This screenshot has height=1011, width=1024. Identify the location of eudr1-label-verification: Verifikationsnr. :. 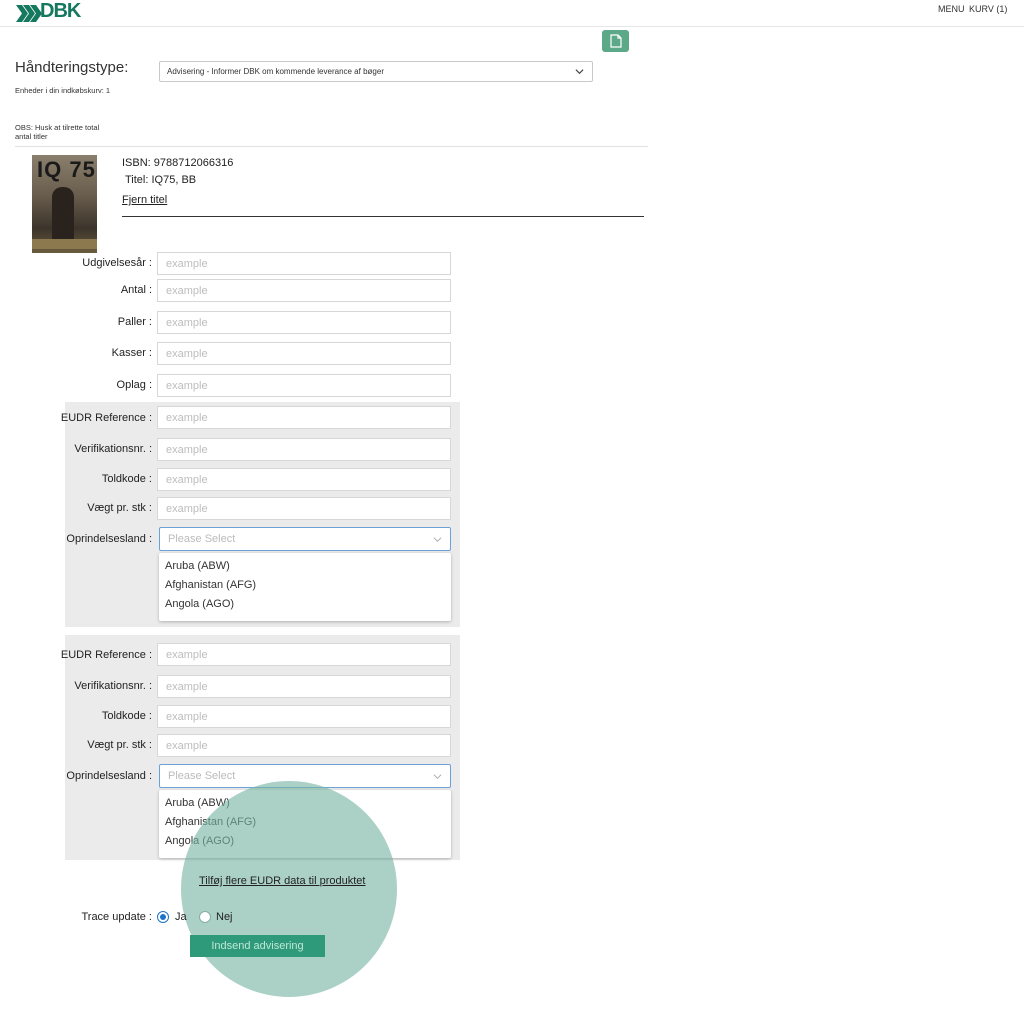
(113, 449).